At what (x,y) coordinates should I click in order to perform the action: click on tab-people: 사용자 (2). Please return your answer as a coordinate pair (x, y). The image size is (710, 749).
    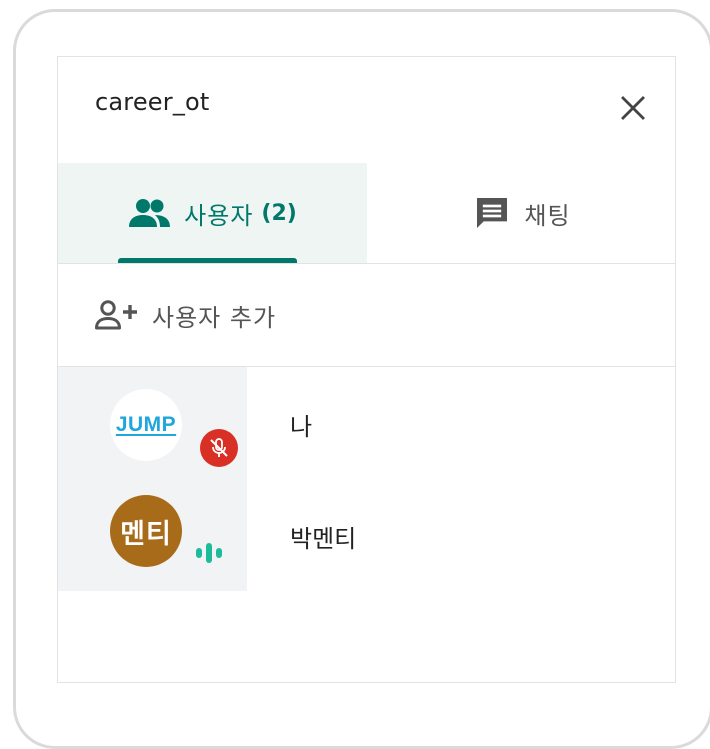
    Looking at the image, I should click on (212, 213).